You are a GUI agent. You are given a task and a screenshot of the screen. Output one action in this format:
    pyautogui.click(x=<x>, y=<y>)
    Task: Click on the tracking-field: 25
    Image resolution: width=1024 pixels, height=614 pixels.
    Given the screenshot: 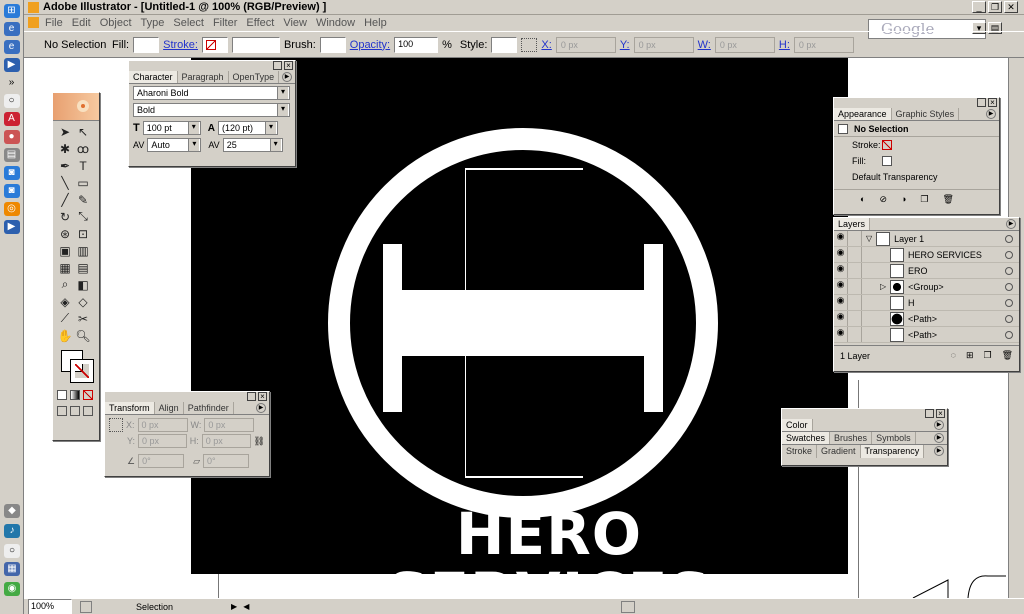 What is the action you would take?
    pyautogui.click(x=252, y=145)
    